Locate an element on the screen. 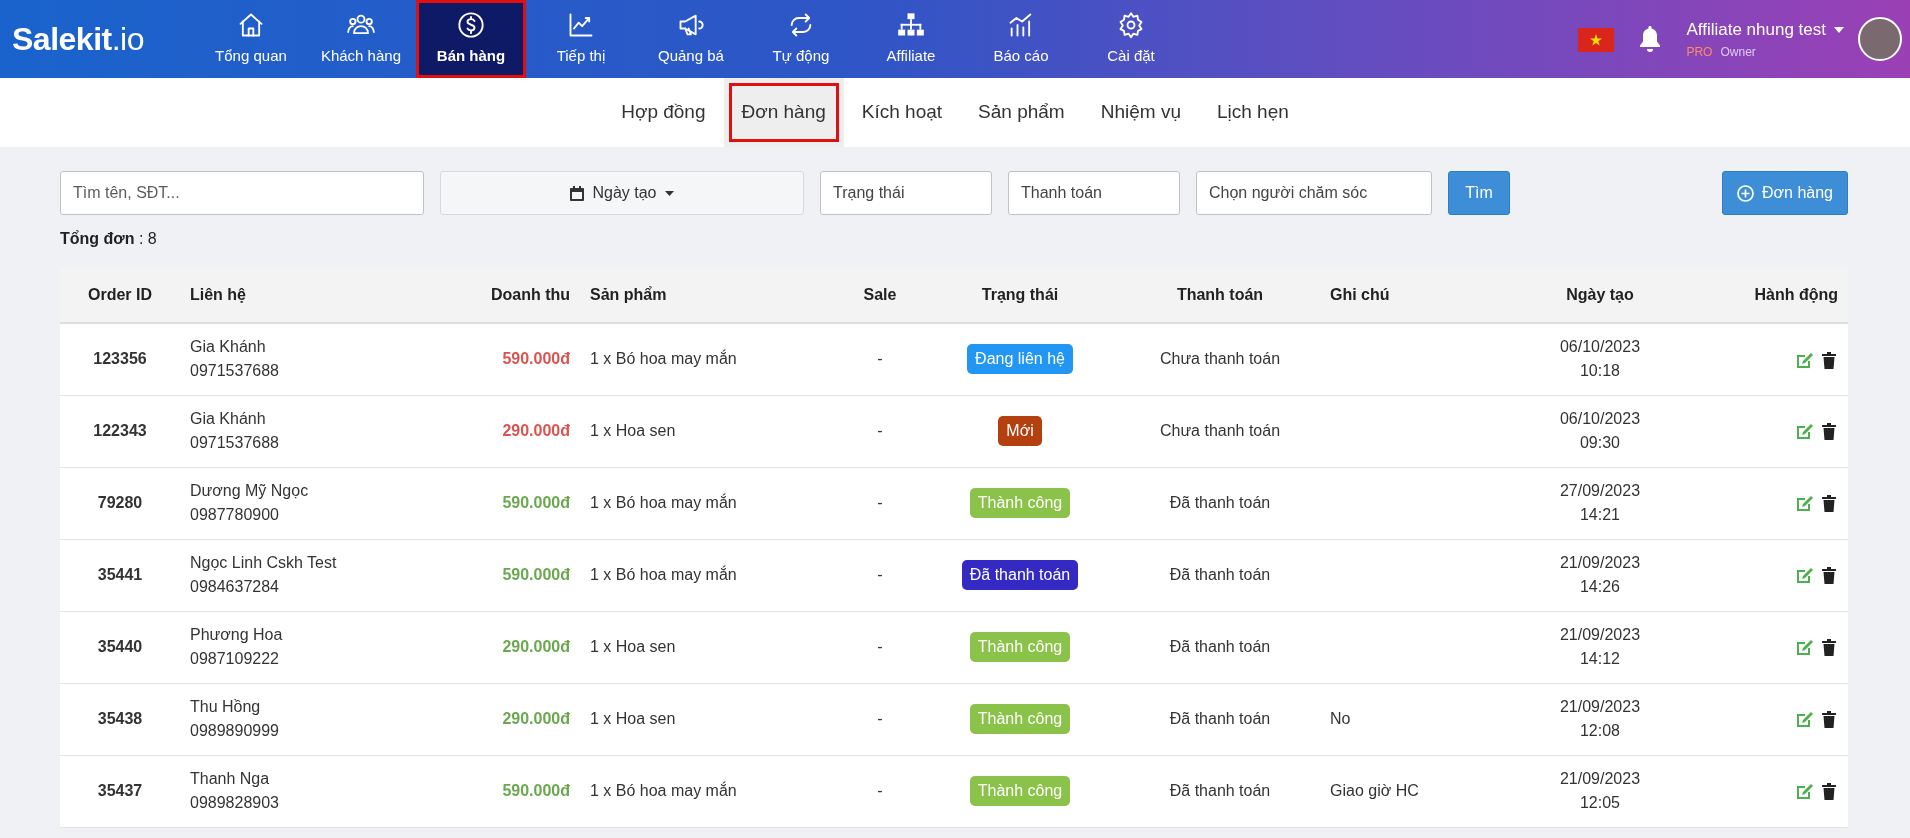  contact-name: Dương Mỹ Ngọc is located at coordinates (250, 491).